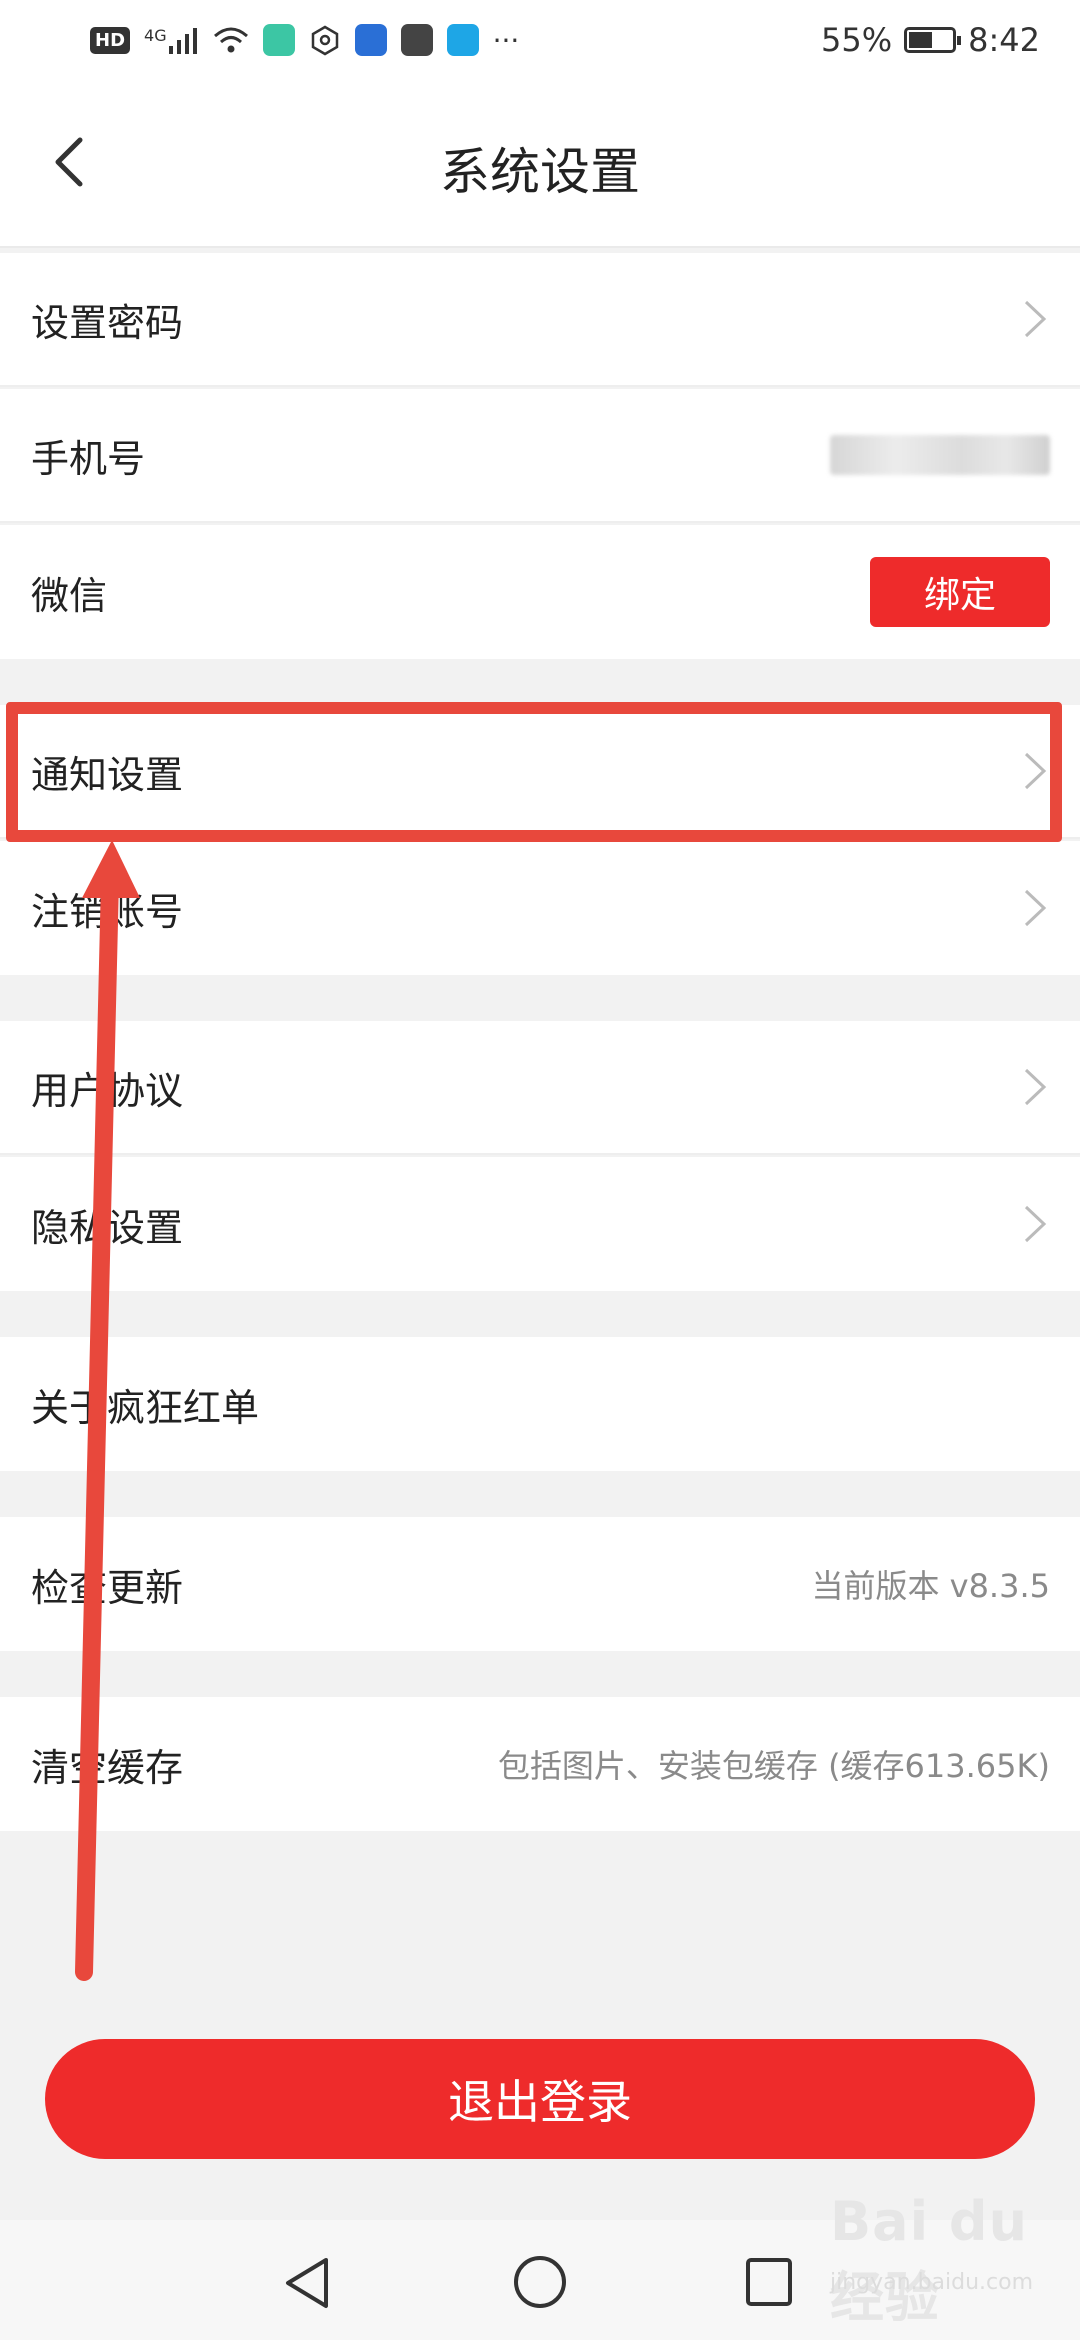 The height and width of the screenshot is (2340, 1080). Describe the element at coordinates (506, 40) in the screenshot. I see `more-notifications-icon: ···` at that location.